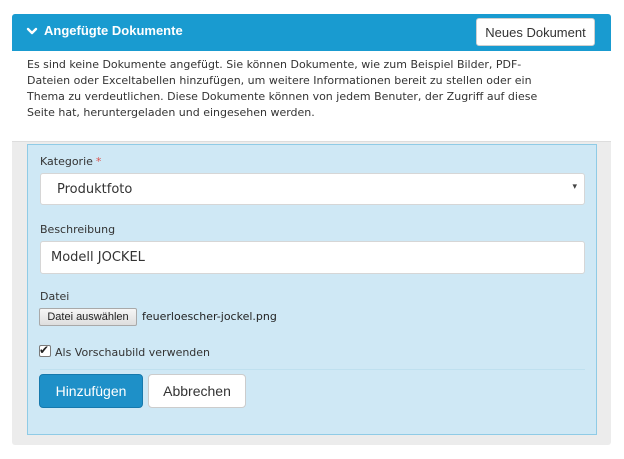 This screenshot has height=459, width=624. Describe the element at coordinates (312, 369) in the screenshot. I see `divider` at that location.